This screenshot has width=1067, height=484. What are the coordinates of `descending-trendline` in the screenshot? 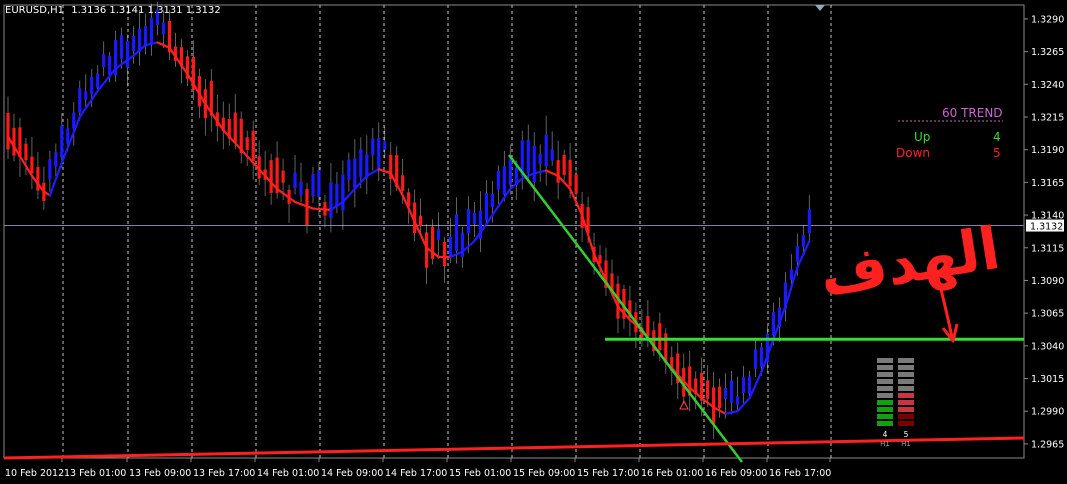 It's located at (625, 308).